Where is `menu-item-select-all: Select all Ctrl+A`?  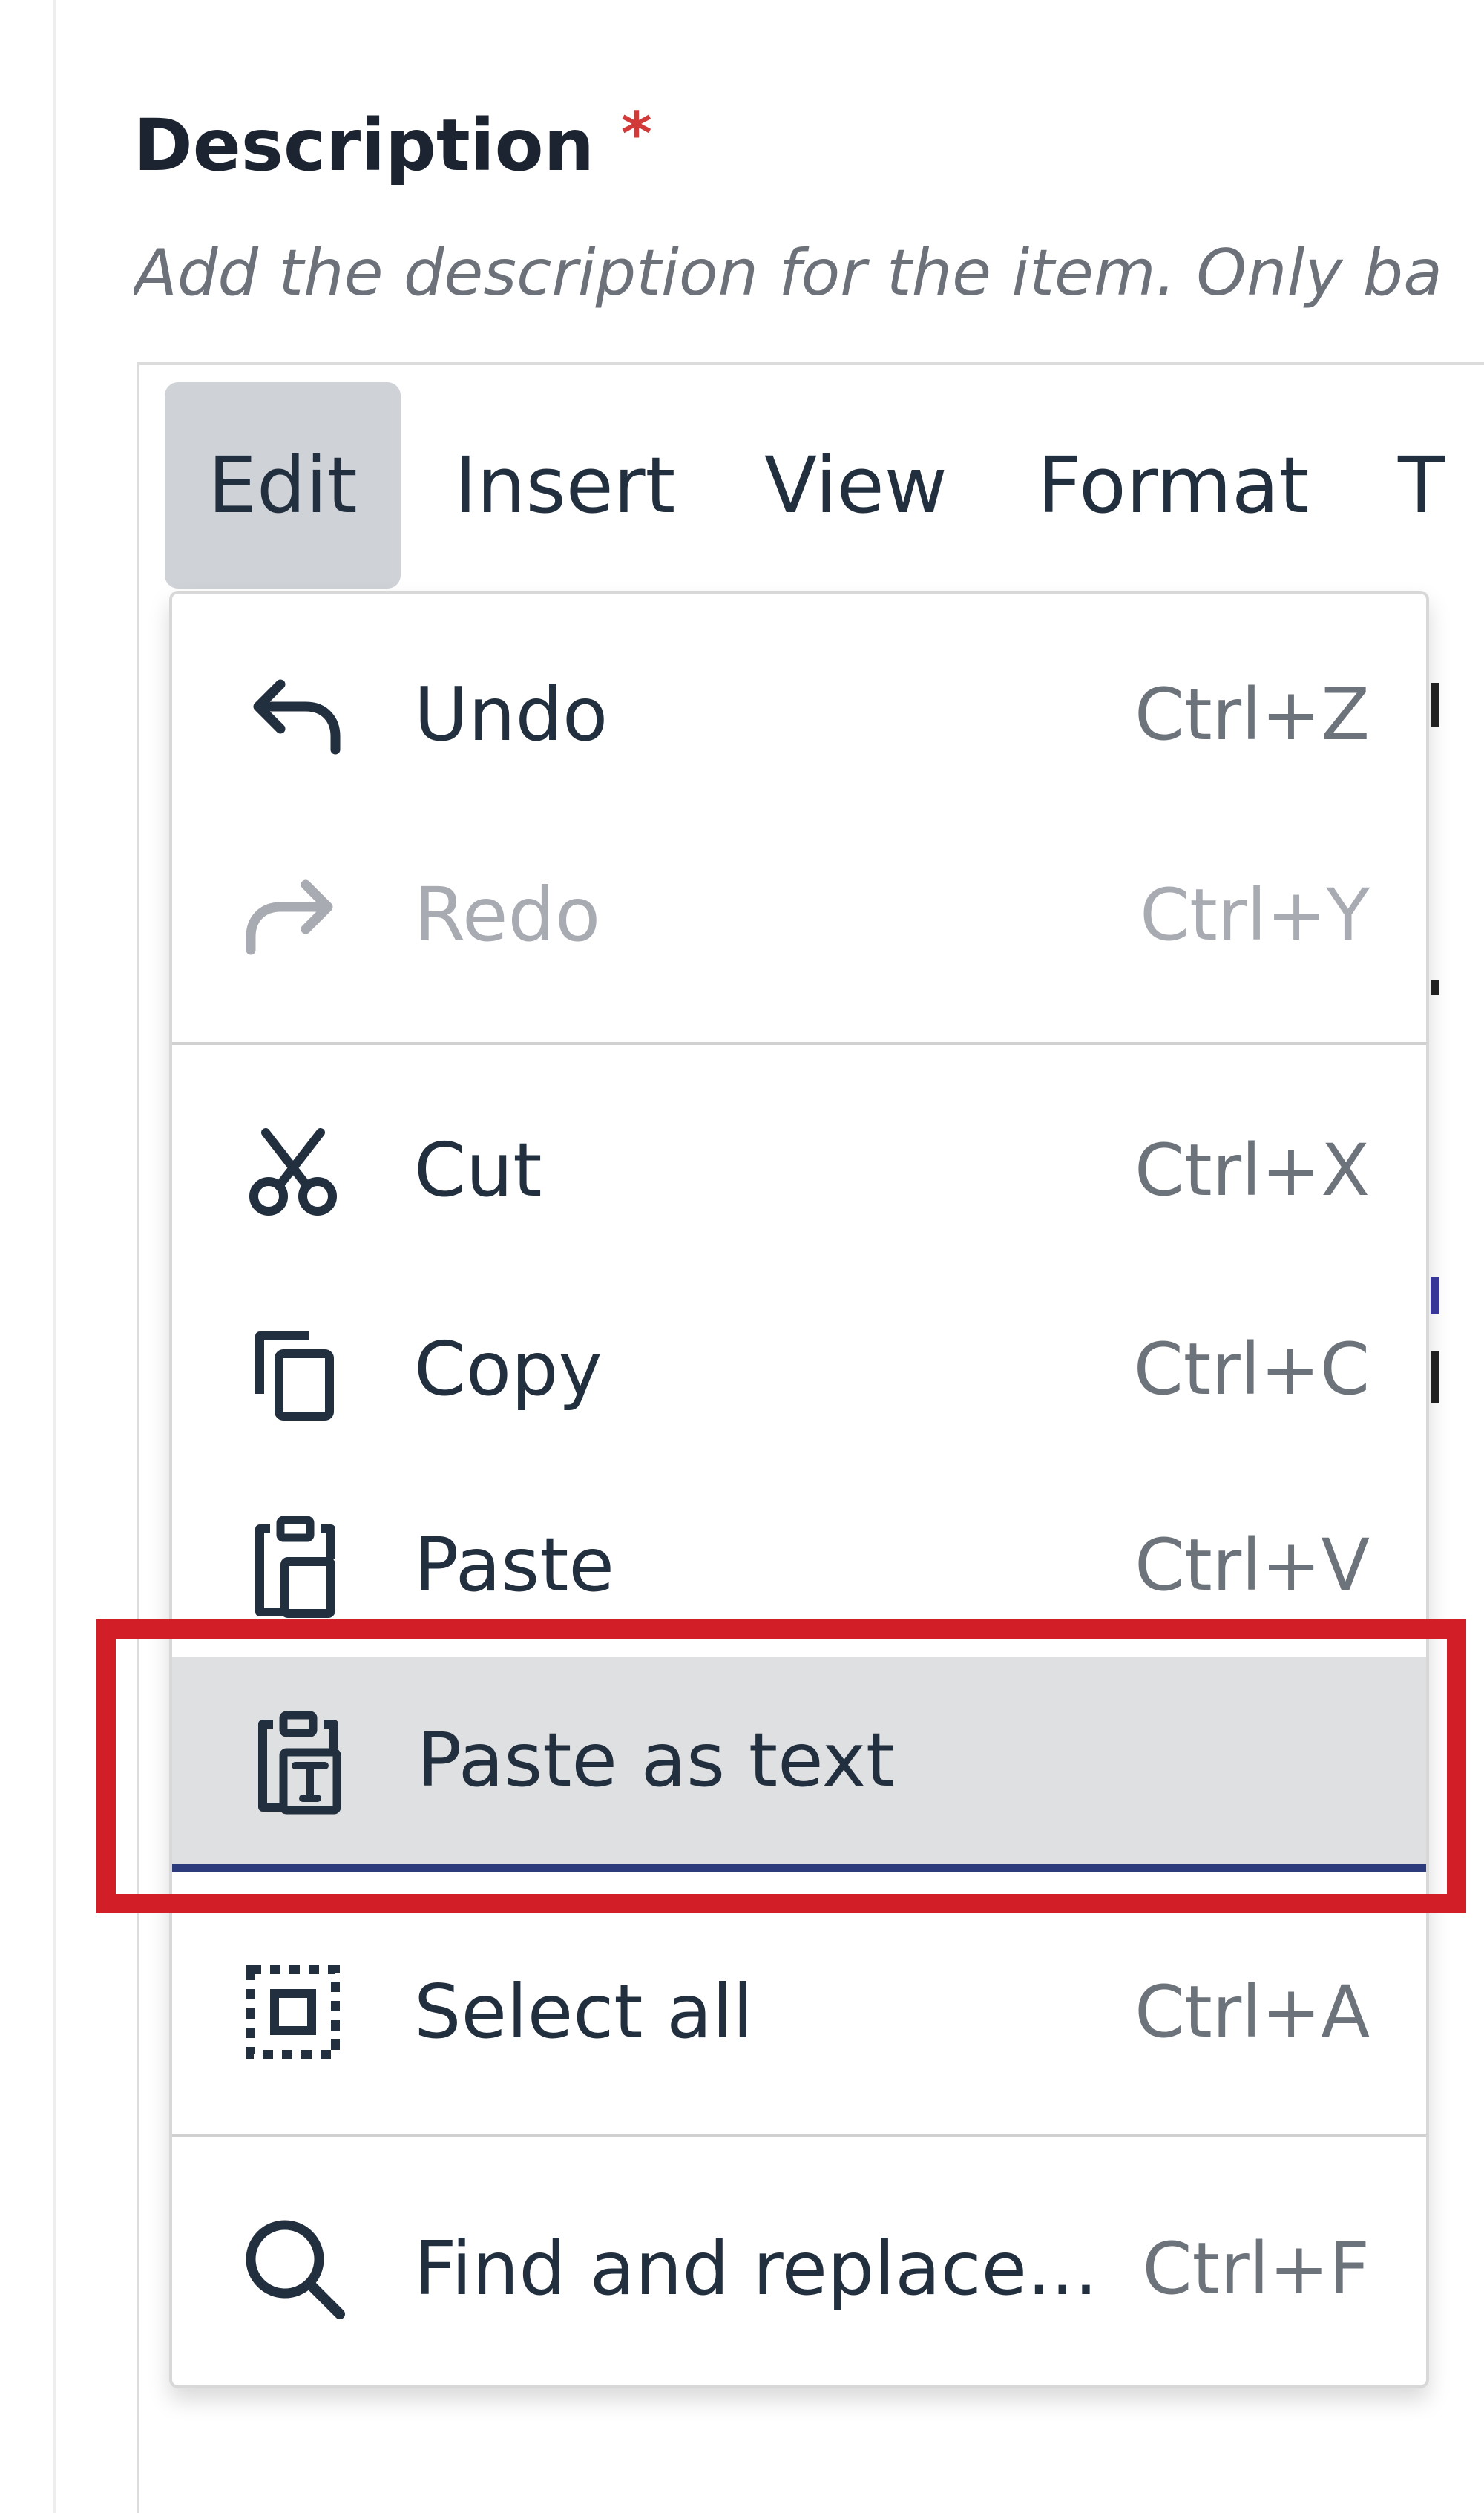 menu-item-select-all: Select all Ctrl+A is located at coordinates (799, 2012).